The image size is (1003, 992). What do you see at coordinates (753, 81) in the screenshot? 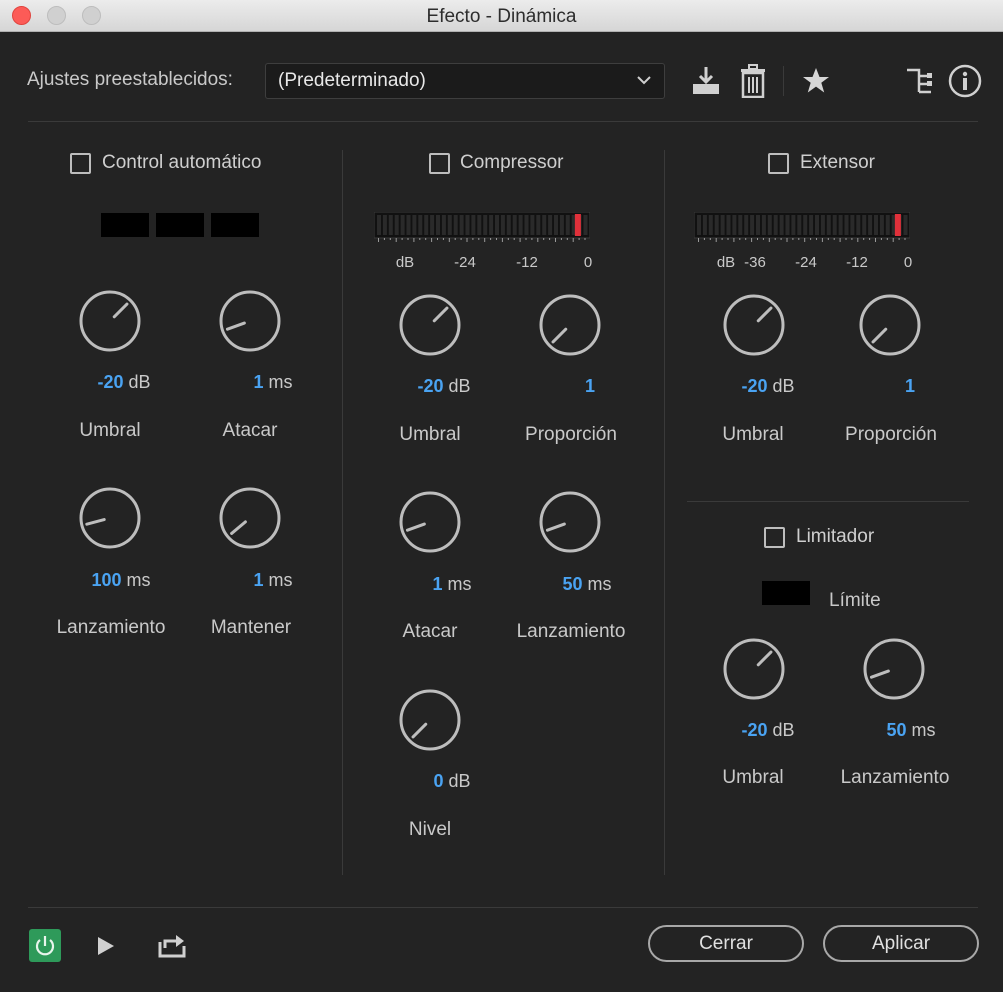
I see `trash-icon` at bounding box center [753, 81].